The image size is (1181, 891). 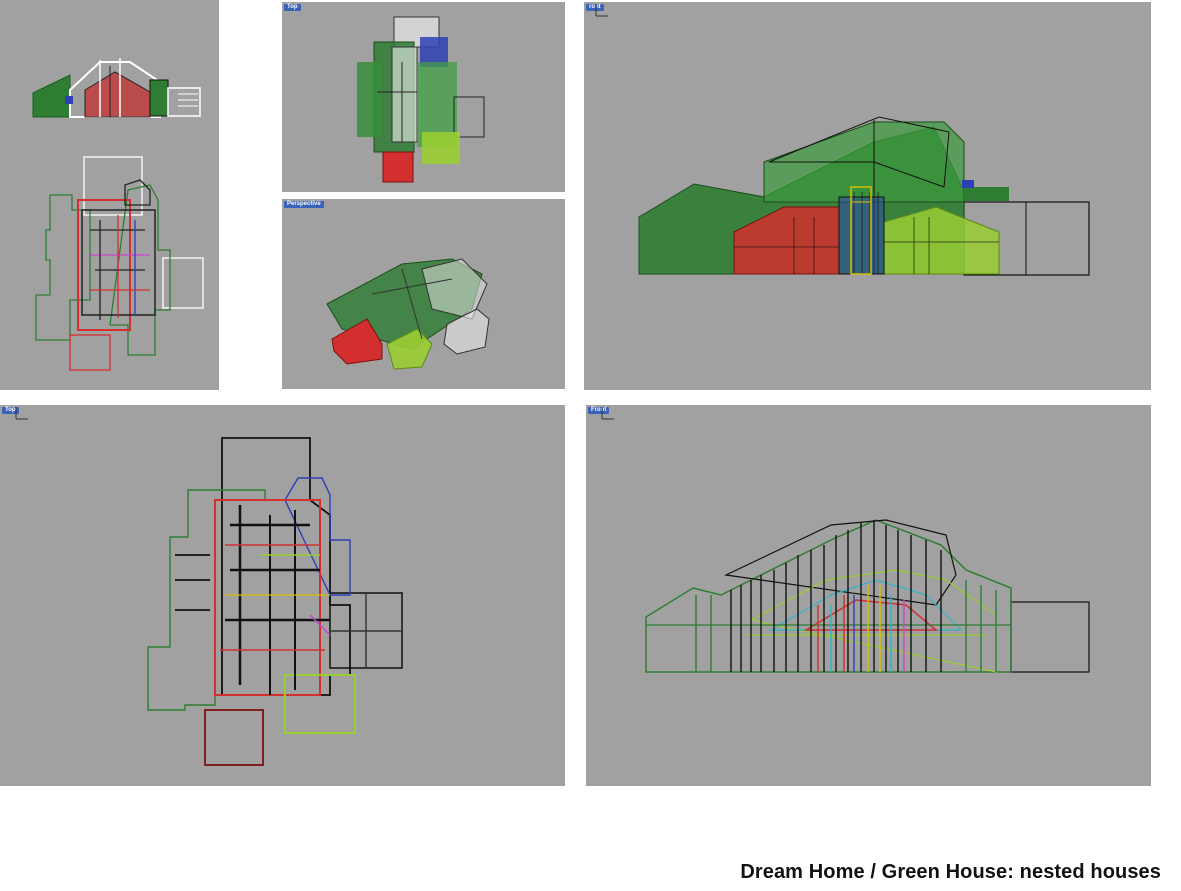 I want to click on viewport-left-panel, so click(x=109, y=195).